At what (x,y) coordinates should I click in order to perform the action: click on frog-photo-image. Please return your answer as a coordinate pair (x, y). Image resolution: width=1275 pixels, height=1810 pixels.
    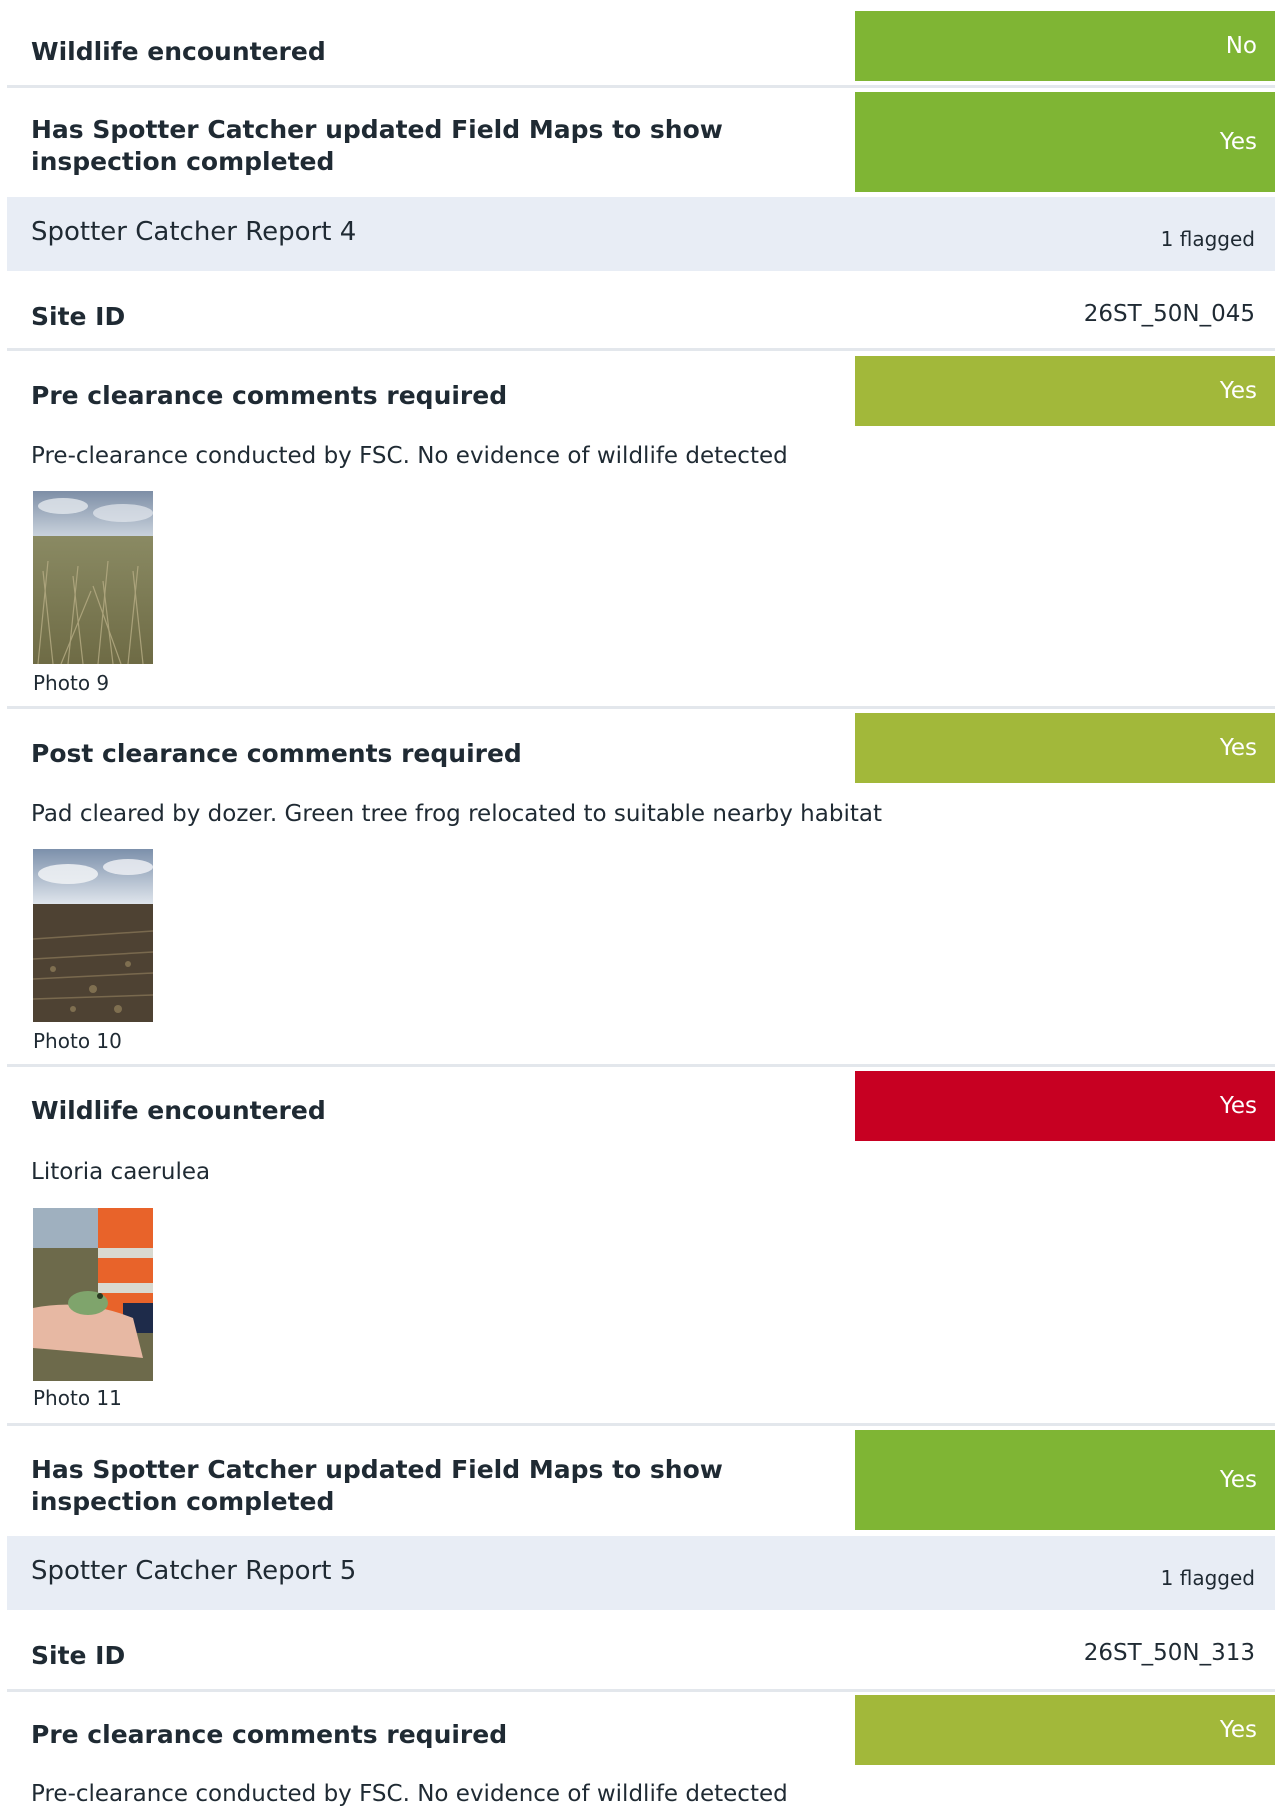
    Looking at the image, I should click on (93, 1294).